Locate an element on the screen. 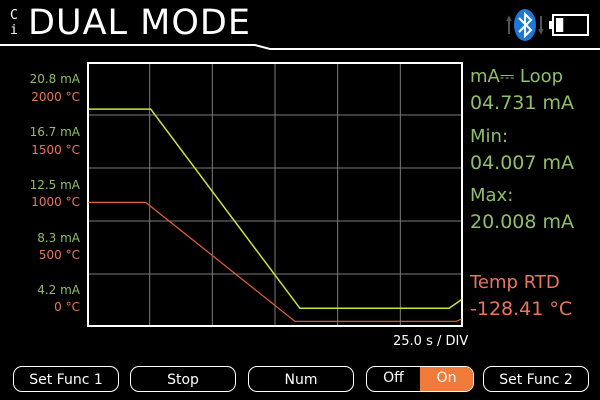 This screenshot has width=600, height=400. num-button: Num is located at coordinates (301, 379).